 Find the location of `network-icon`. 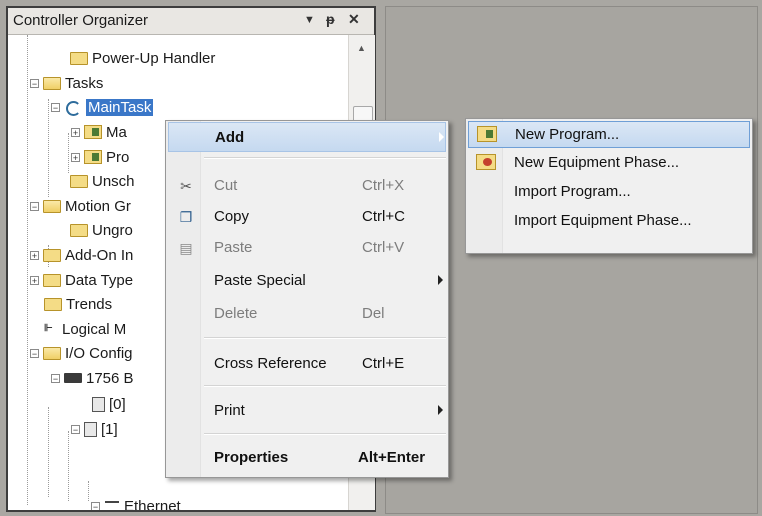

network-icon is located at coordinates (112, 504).